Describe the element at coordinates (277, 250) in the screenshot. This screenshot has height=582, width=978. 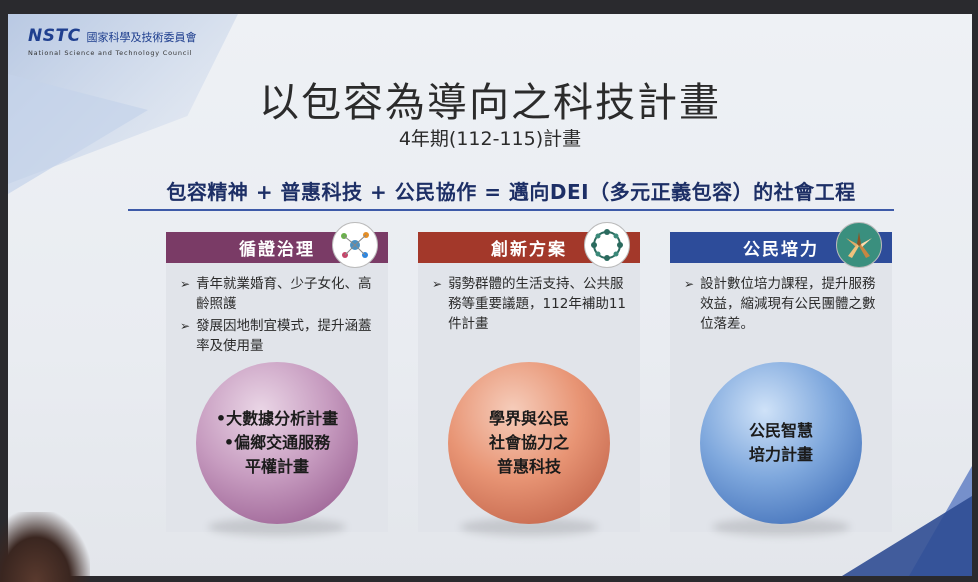
I see `card-header-label: 循證治理` at that location.